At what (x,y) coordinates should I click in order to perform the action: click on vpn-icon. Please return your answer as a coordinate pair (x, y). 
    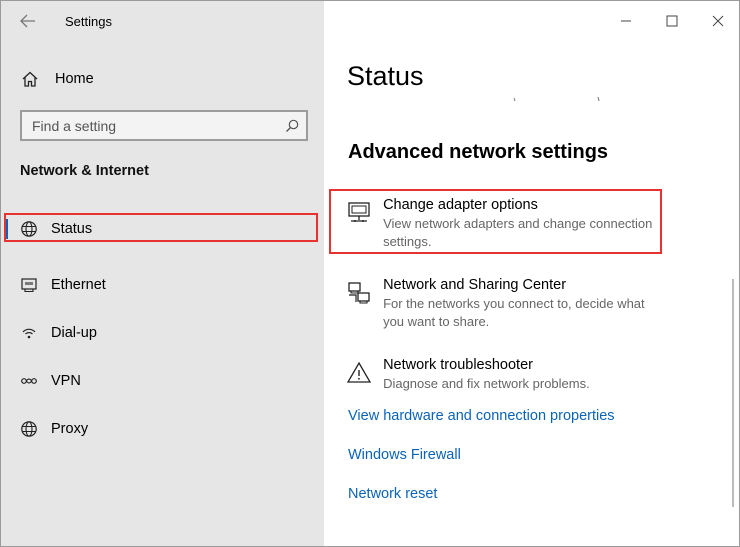
    Looking at the image, I should click on (29, 381).